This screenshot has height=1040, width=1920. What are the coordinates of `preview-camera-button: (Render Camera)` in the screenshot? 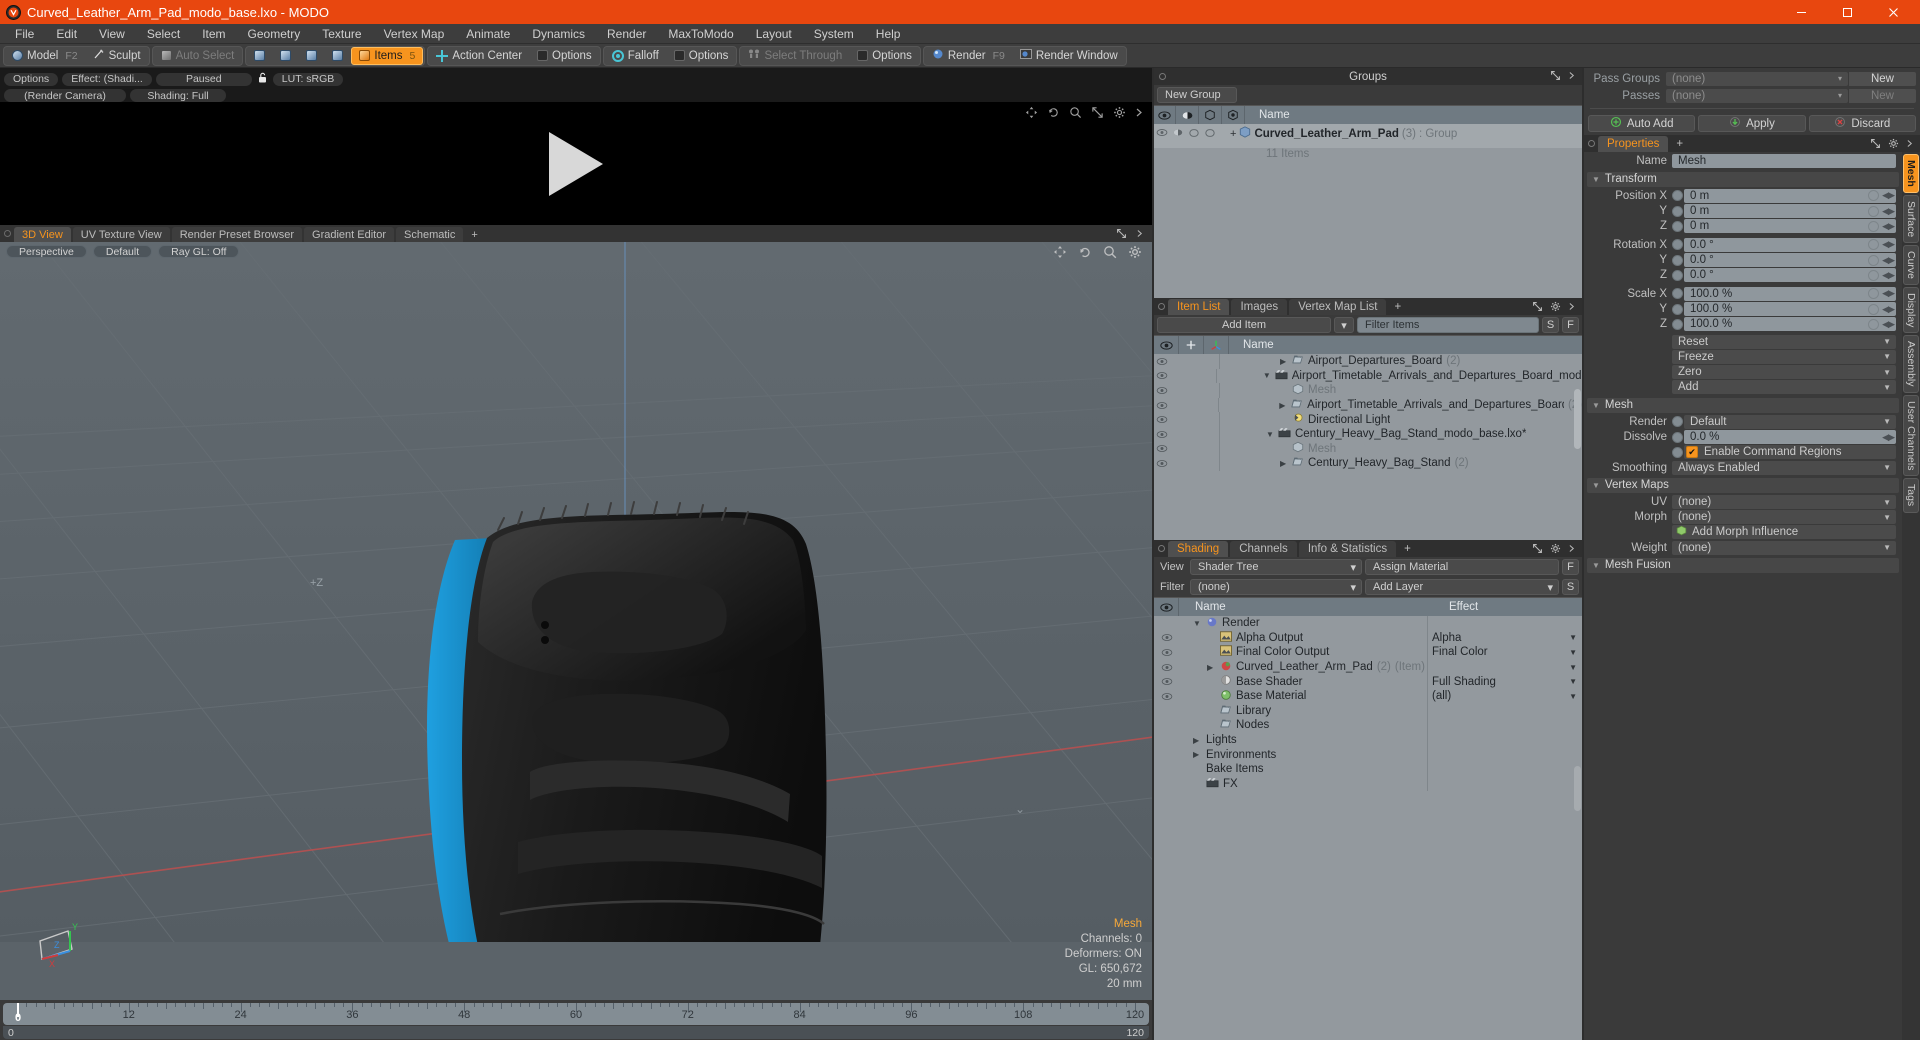 It's located at (65, 95).